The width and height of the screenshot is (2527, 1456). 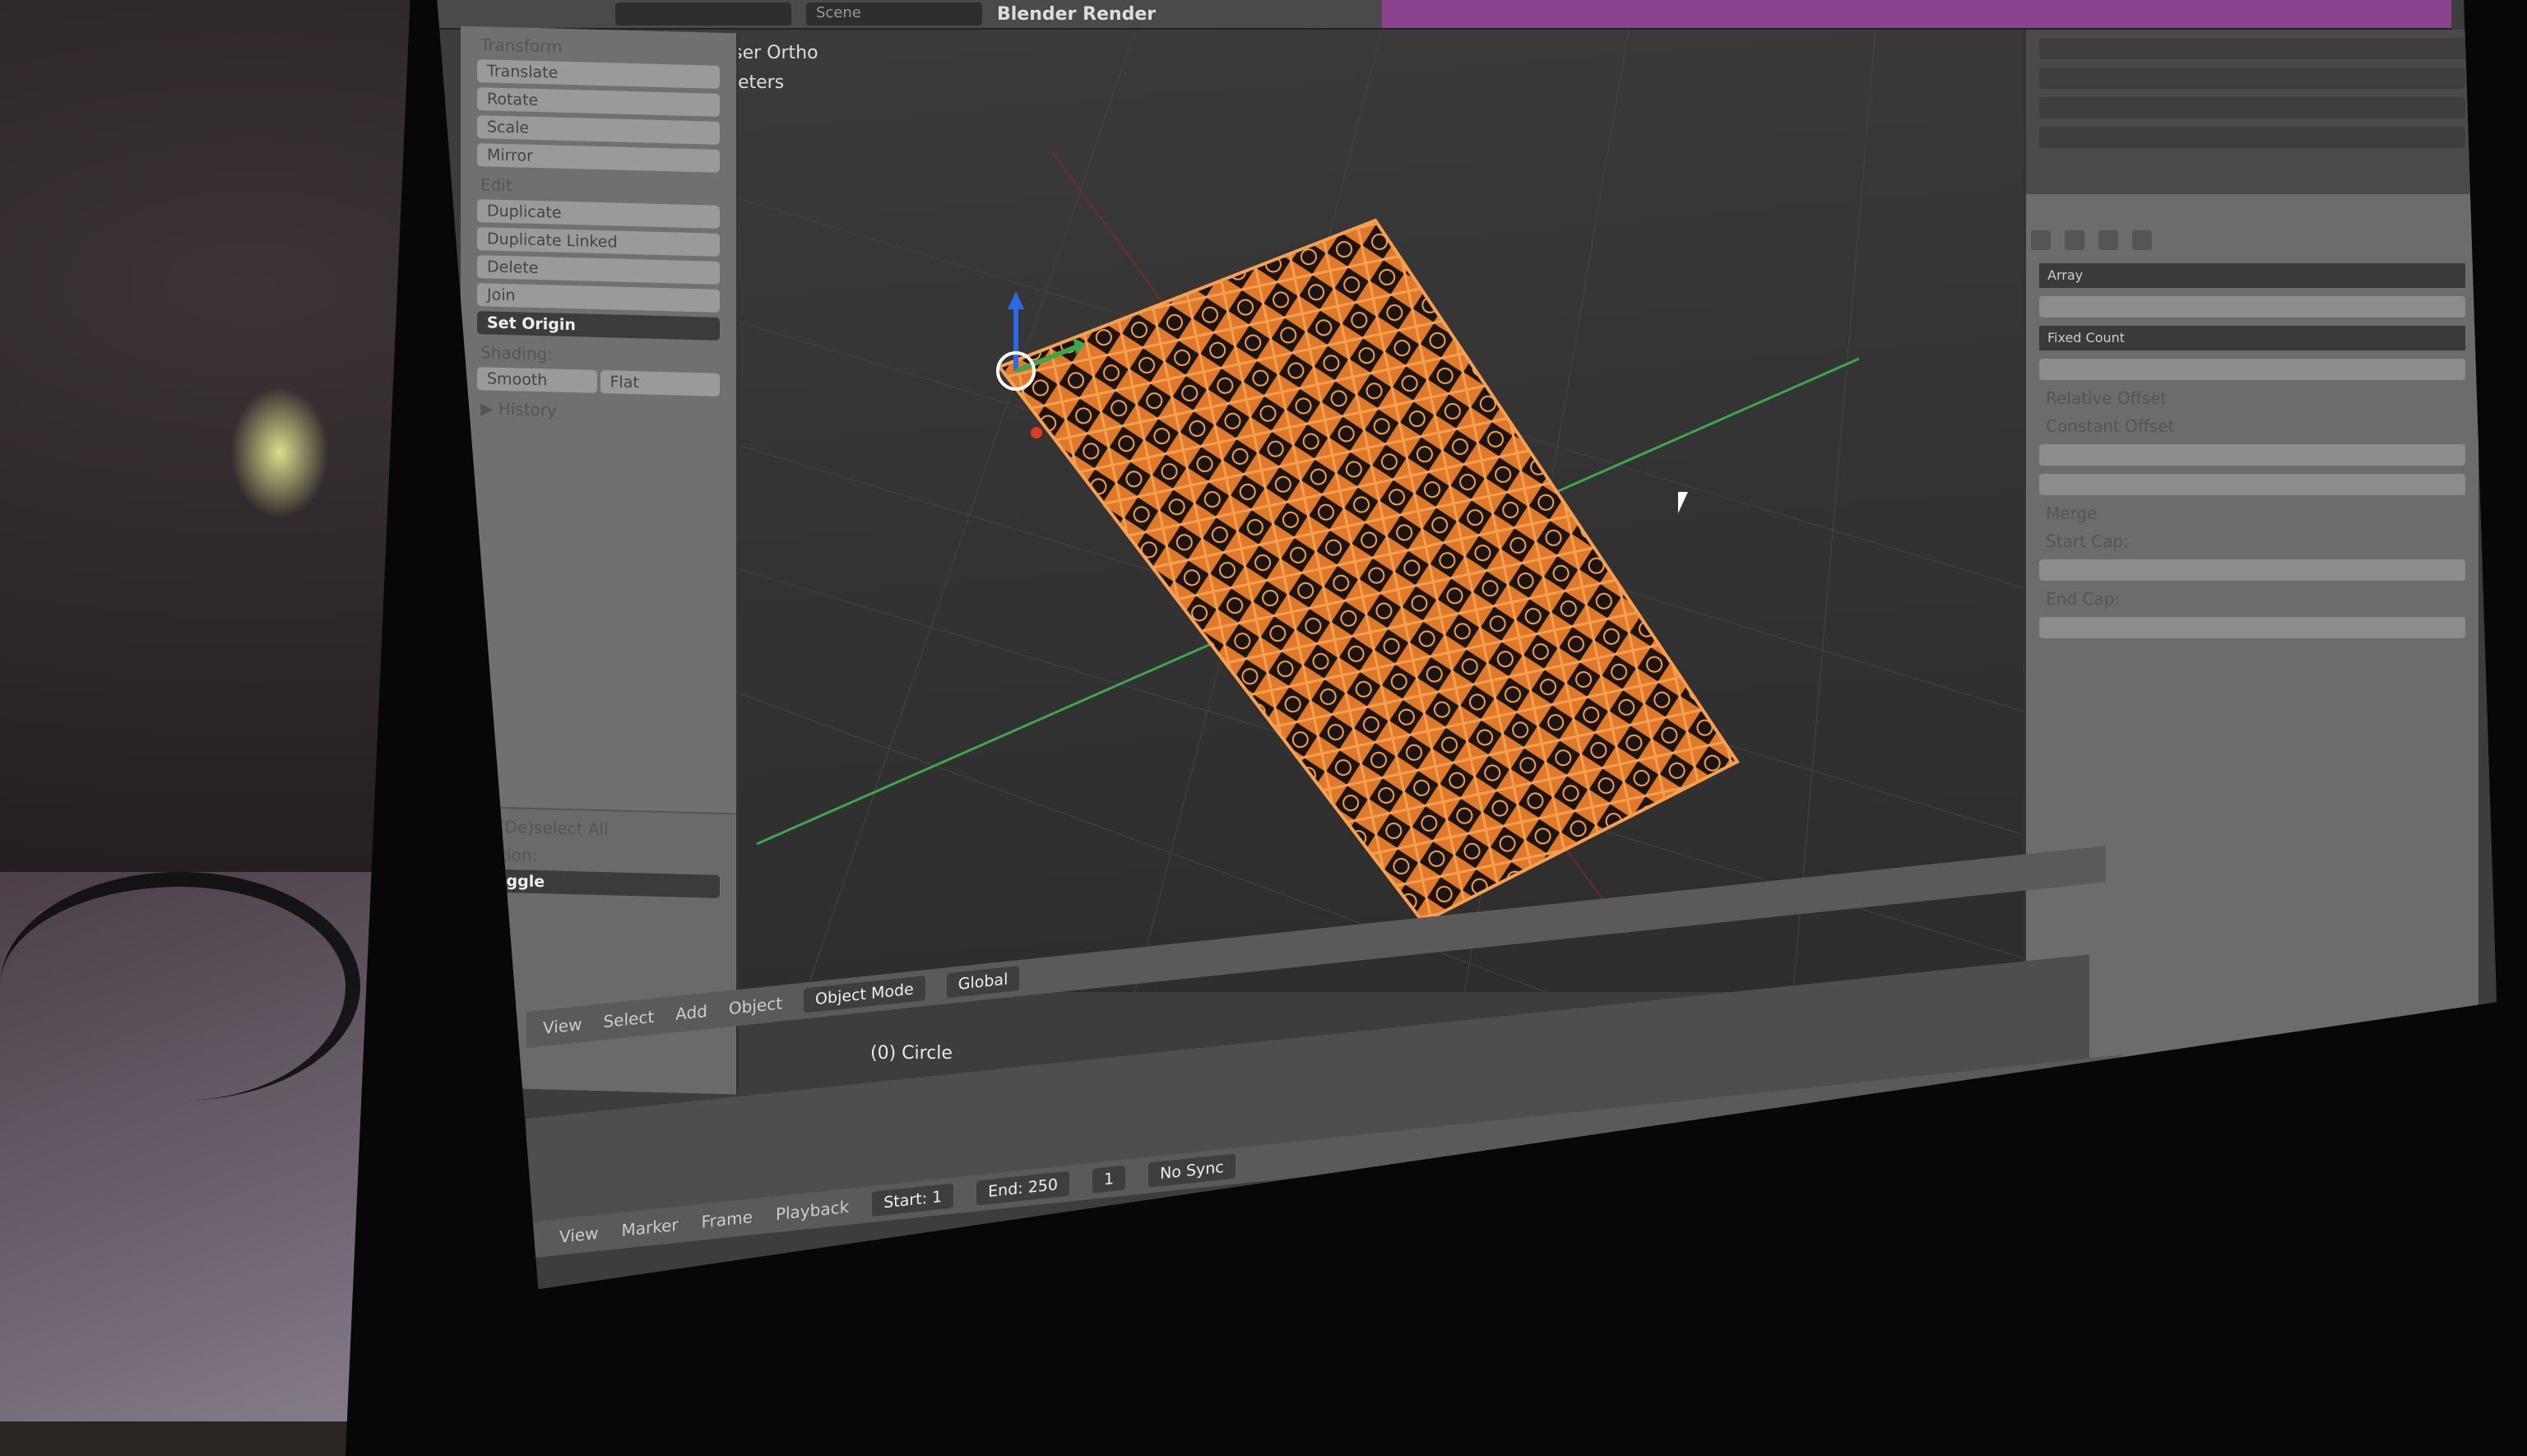 What do you see at coordinates (180, 986) in the screenshot?
I see `desk-cable` at bounding box center [180, 986].